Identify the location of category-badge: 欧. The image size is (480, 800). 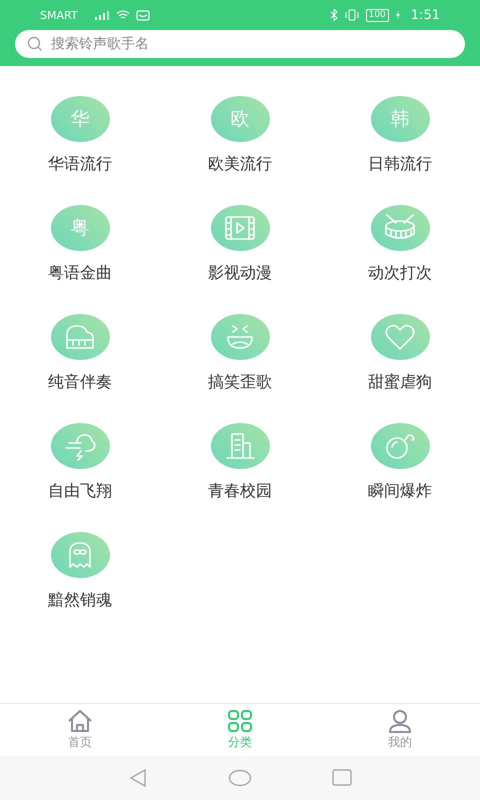
(240, 119).